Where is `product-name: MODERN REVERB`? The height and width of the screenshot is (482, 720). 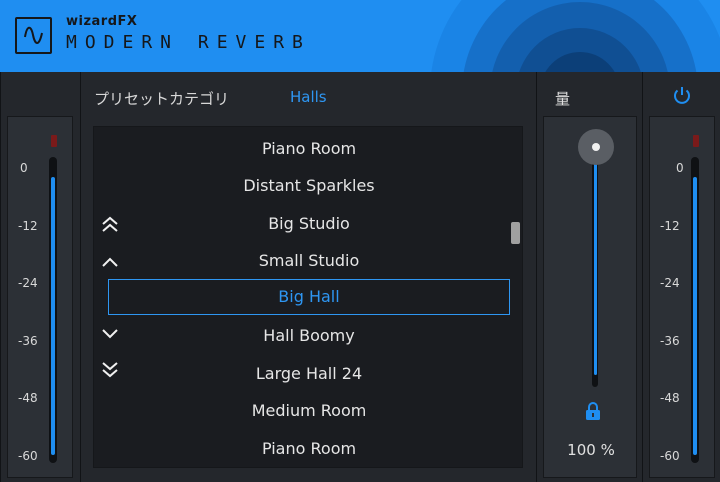
product-name: MODERN REVERB is located at coordinates (188, 42).